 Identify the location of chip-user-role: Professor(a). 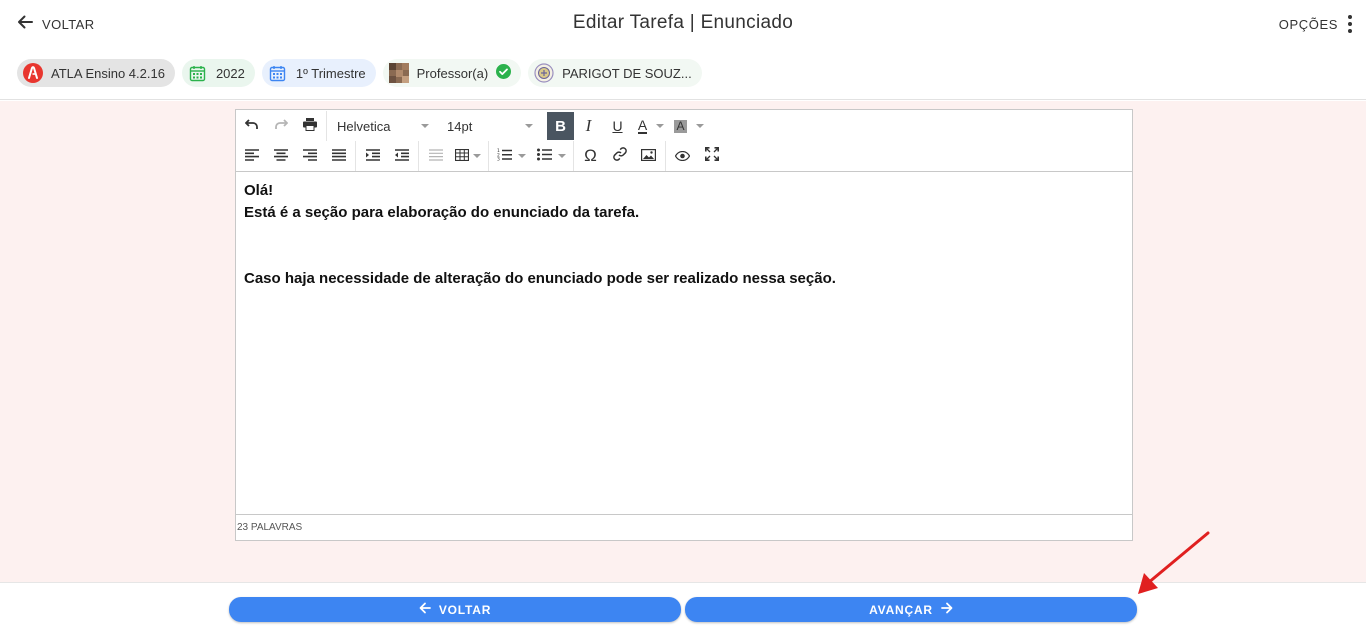
(452, 73).